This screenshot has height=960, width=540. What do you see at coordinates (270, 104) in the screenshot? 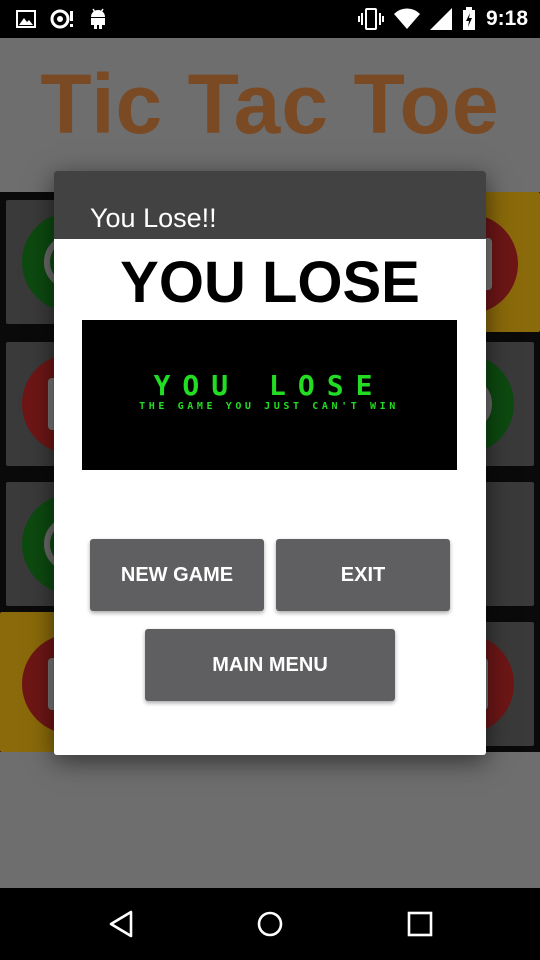
I see `app-title: Tic Tac Toe` at bounding box center [270, 104].